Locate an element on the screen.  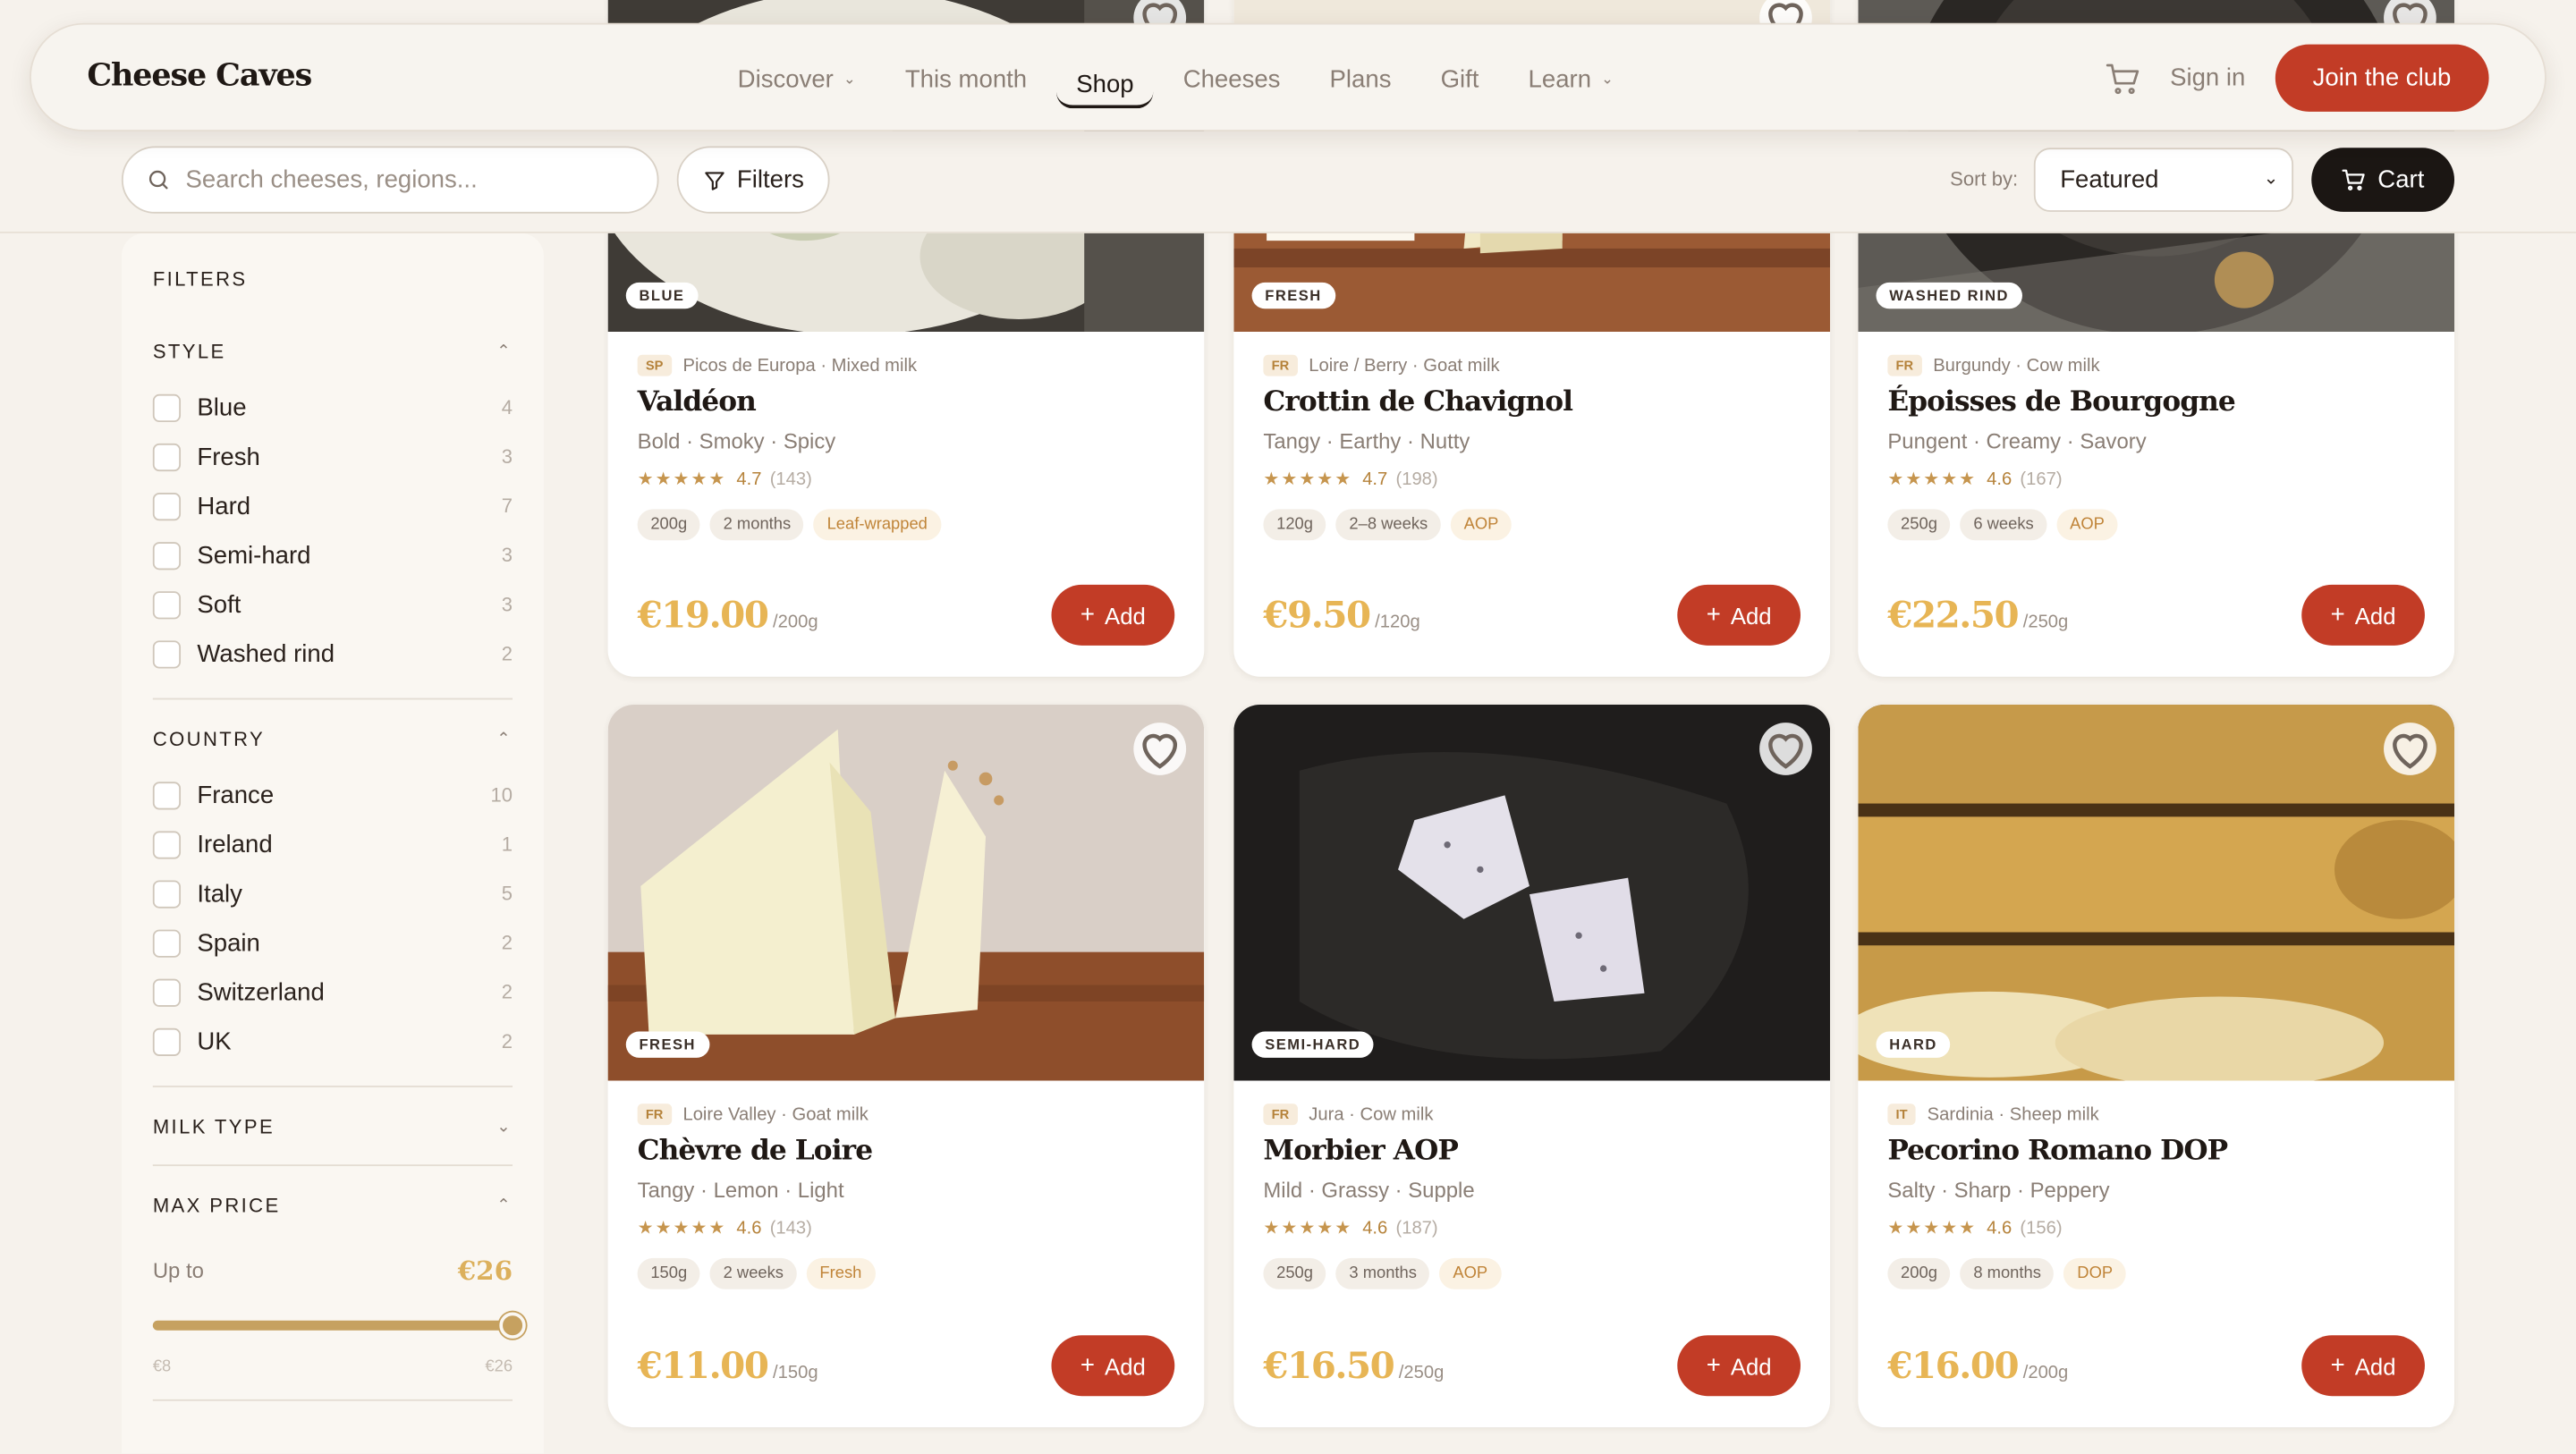
filter-option-blue: Blue 4 is located at coordinates (332, 407).